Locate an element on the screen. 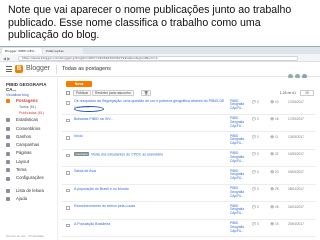 The width and height of the screenshot is (320, 240). post-title-link: A População Brasileira is located at coordinates (92, 224).